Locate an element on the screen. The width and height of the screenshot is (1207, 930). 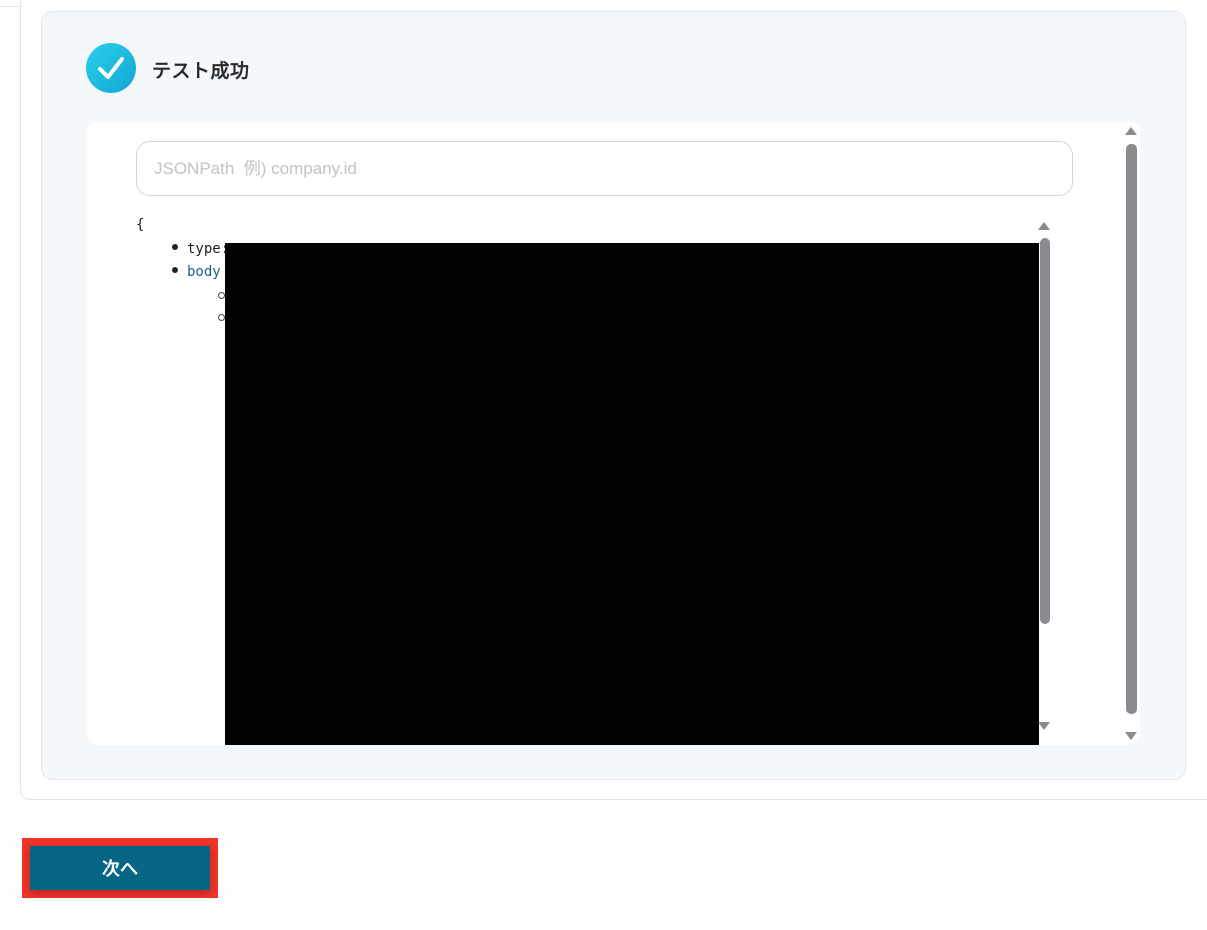
json-key-body: body is located at coordinates (204, 272).